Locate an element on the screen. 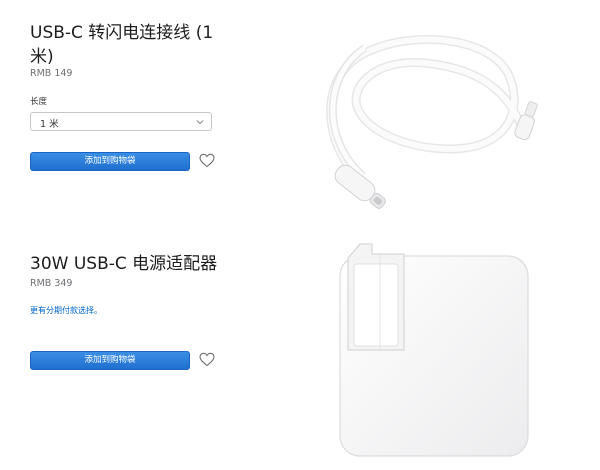  product-price: RMB 349 is located at coordinates (51, 283).